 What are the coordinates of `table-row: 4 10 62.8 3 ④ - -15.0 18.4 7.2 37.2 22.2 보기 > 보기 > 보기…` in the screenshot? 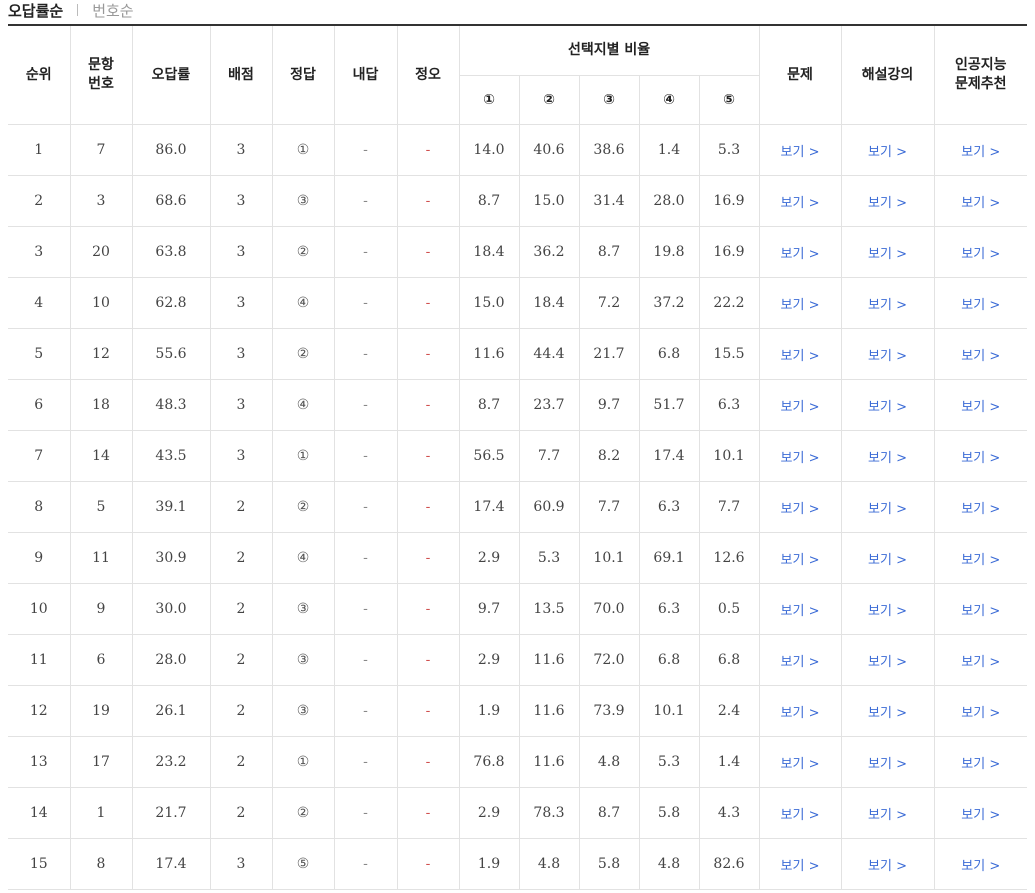 It's located at (518, 303).